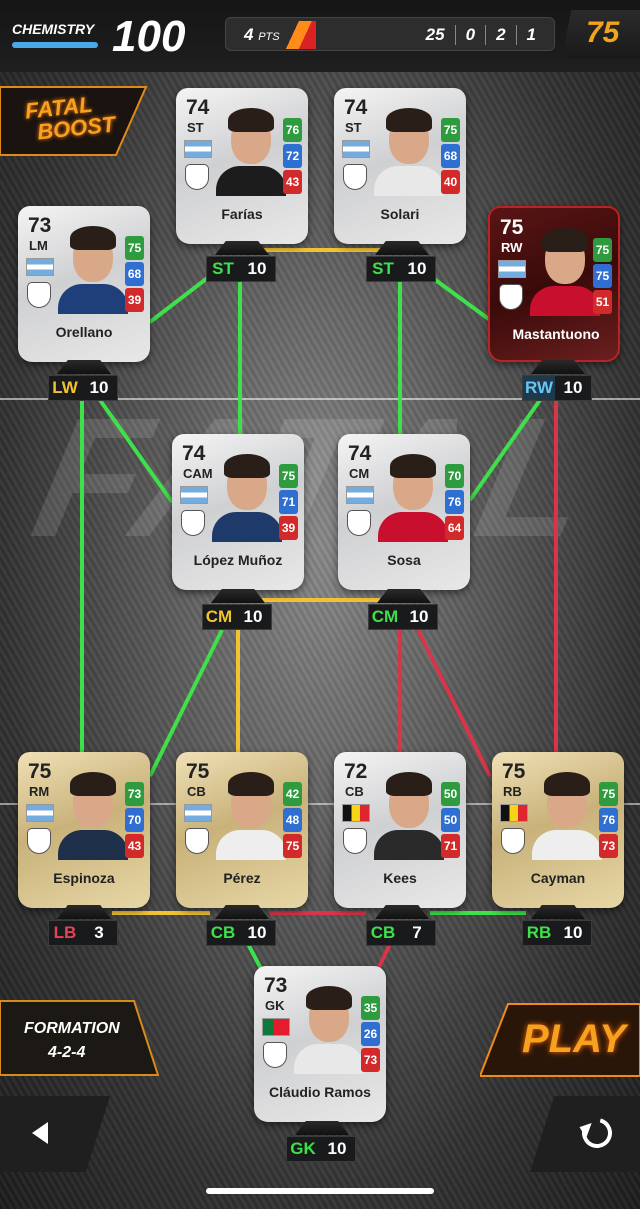 This screenshot has height=1209, width=640. I want to click on link-orellano-farias, so click(180, 299).